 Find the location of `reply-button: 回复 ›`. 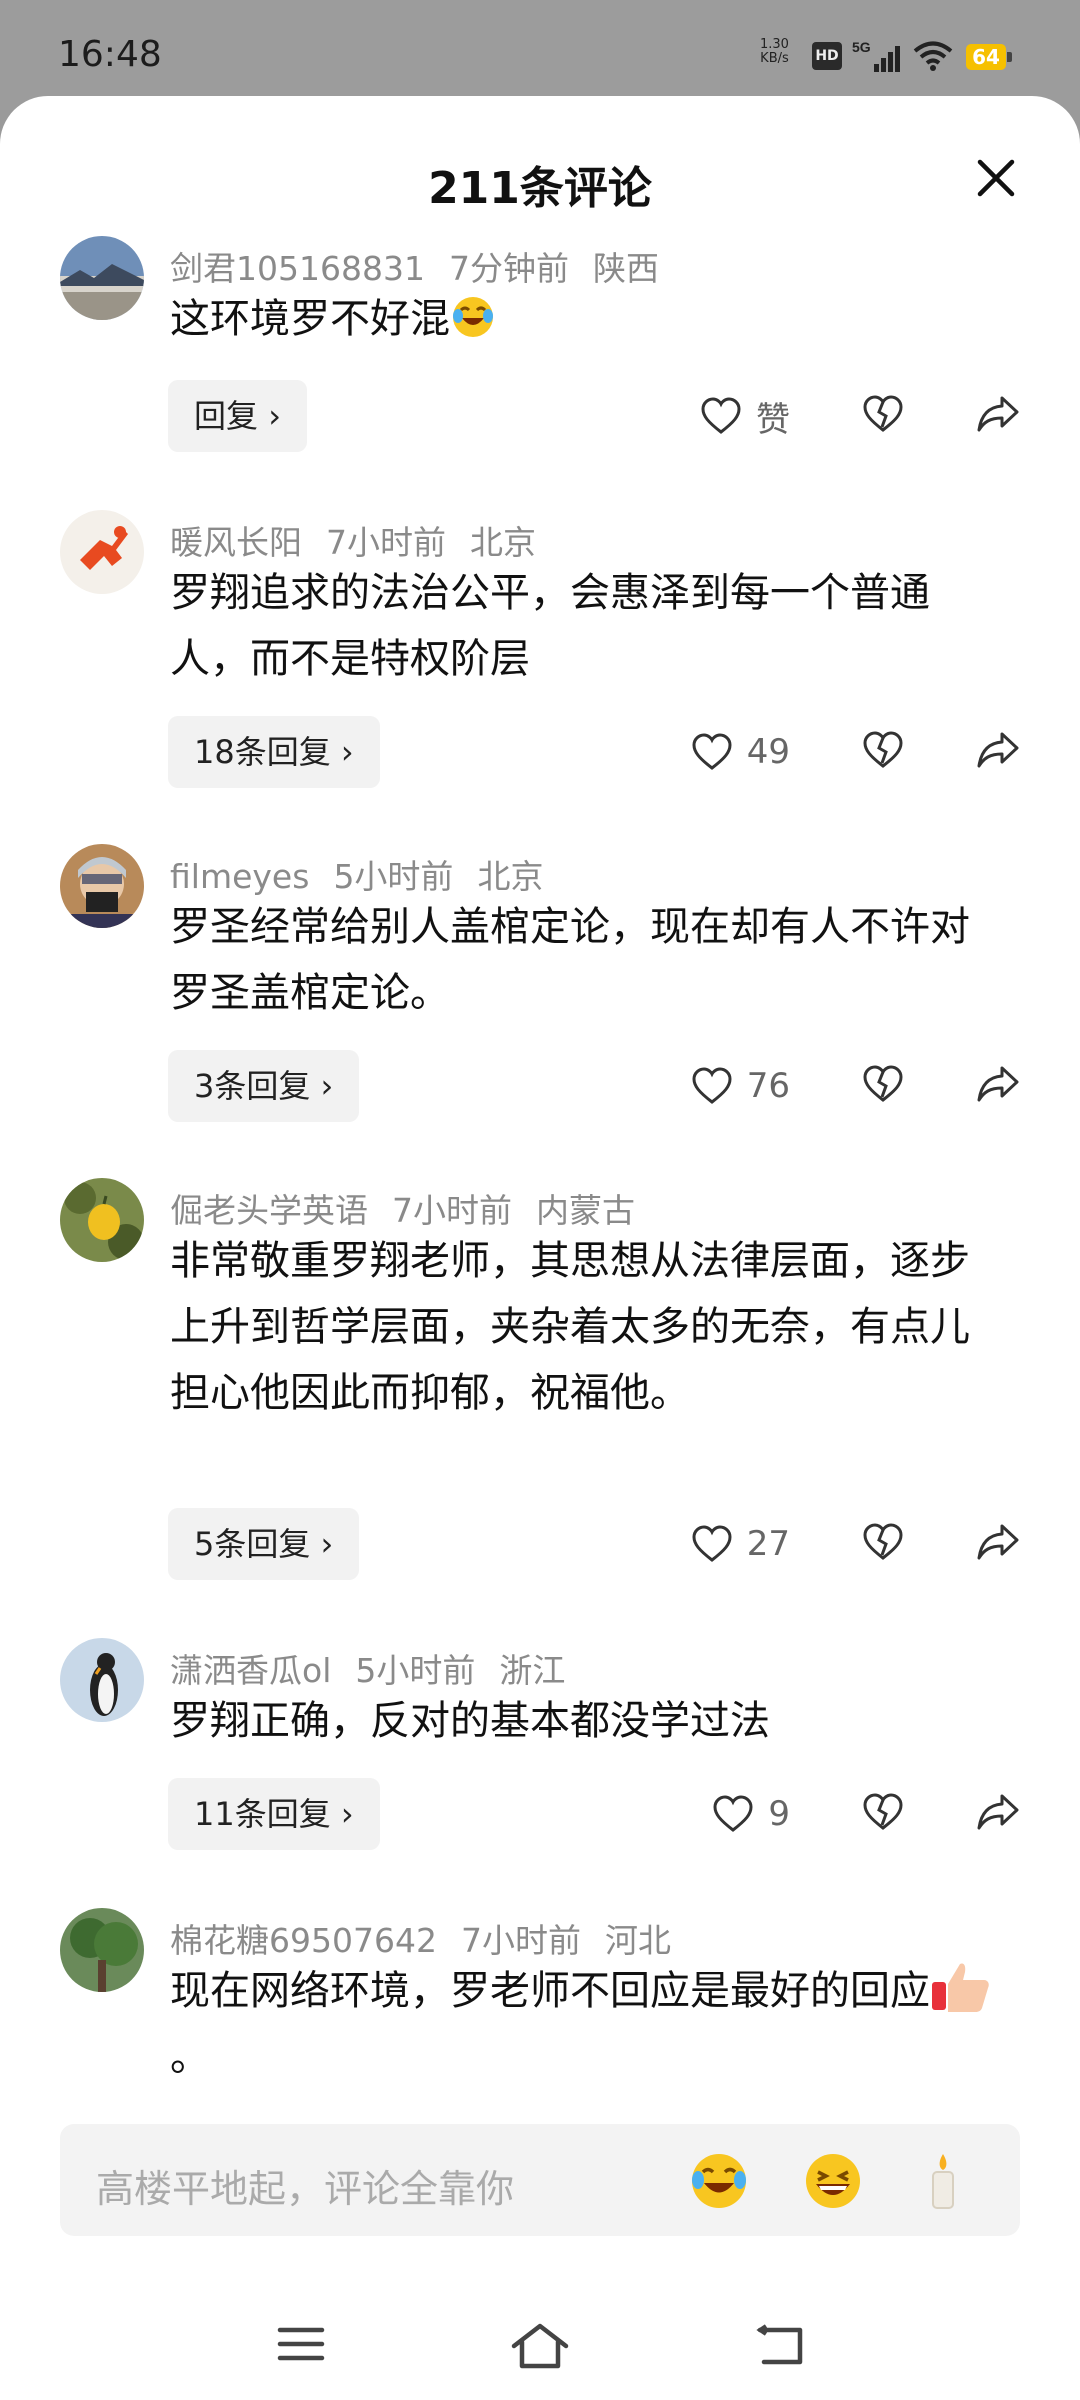

reply-button: 回复 › is located at coordinates (237, 416).